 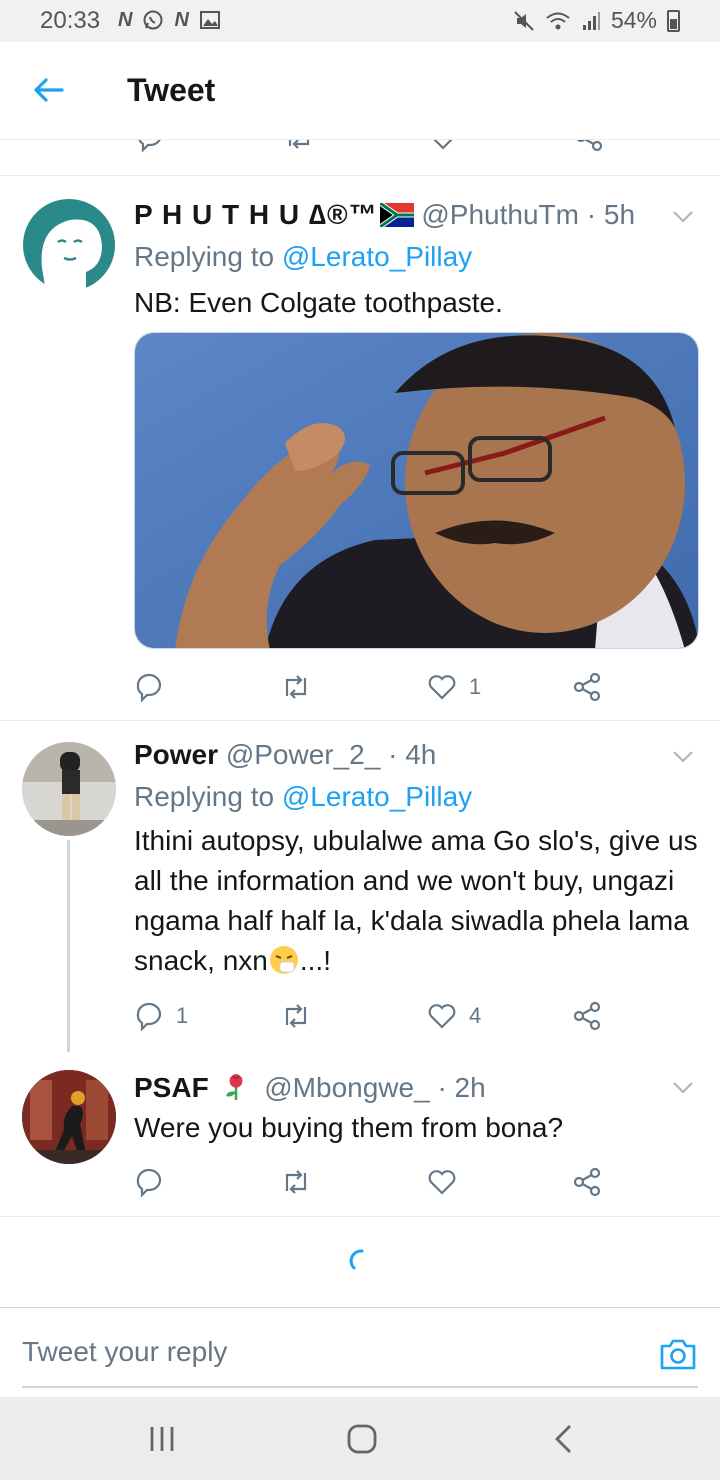 What do you see at coordinates (209, 20) in the screenshot?
I see `gallery-icon` at bounding box center [209, 20].